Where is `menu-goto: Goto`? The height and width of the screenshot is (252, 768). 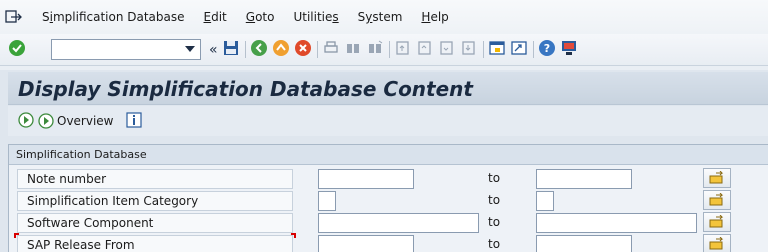
menu-goto: Goto is located at coordinates (260, 17).